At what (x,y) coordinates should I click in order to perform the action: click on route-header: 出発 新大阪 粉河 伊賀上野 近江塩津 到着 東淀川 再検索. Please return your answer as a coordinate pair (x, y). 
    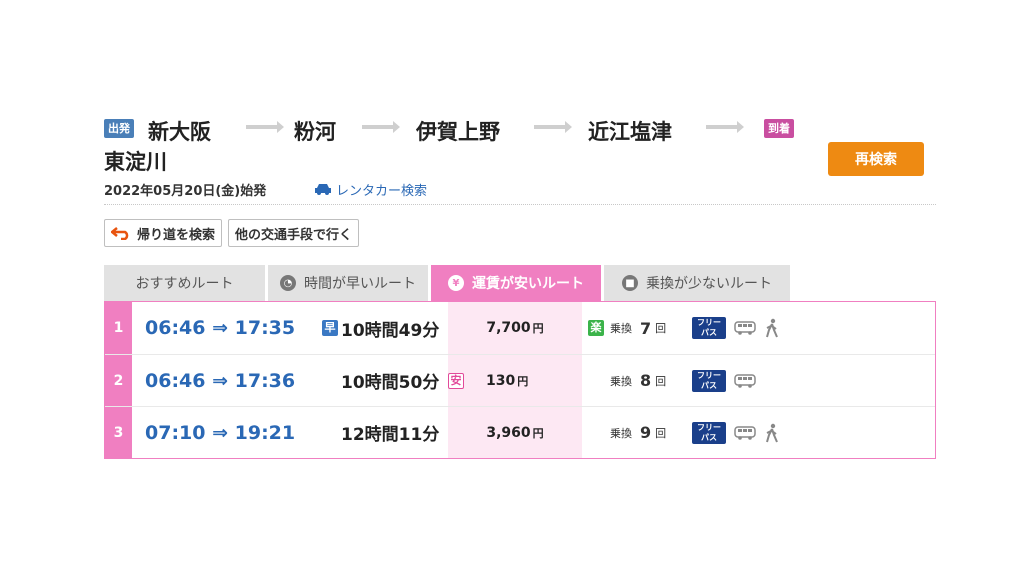
    Looking at the image, I should click on (520, 144).